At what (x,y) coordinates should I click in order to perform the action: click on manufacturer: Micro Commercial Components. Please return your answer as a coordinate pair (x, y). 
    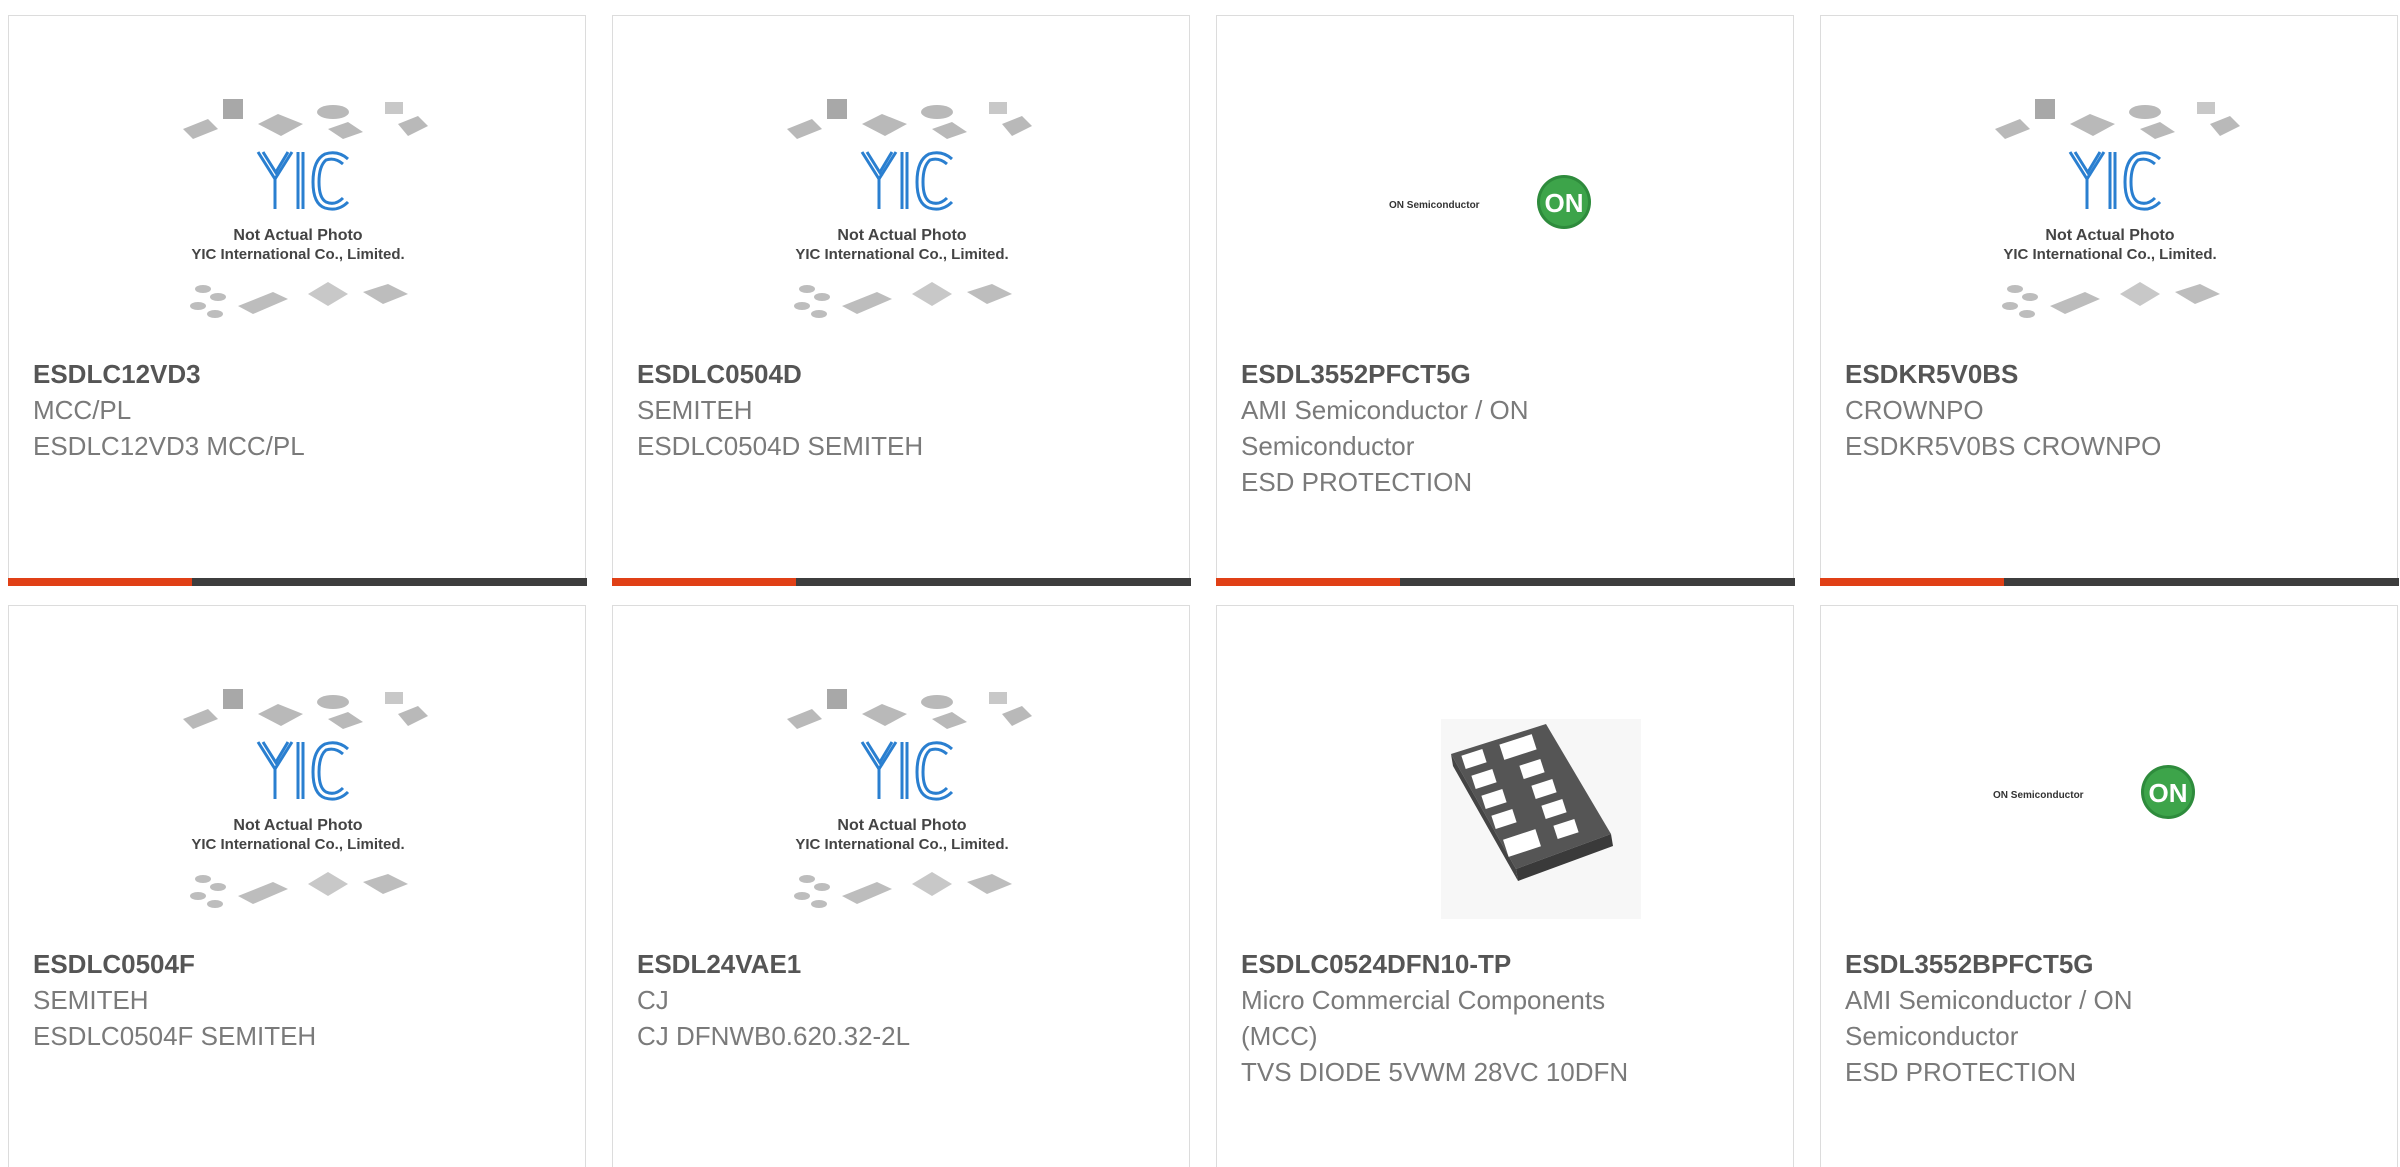
    Looking at the image, I should click on (1423, 1000).